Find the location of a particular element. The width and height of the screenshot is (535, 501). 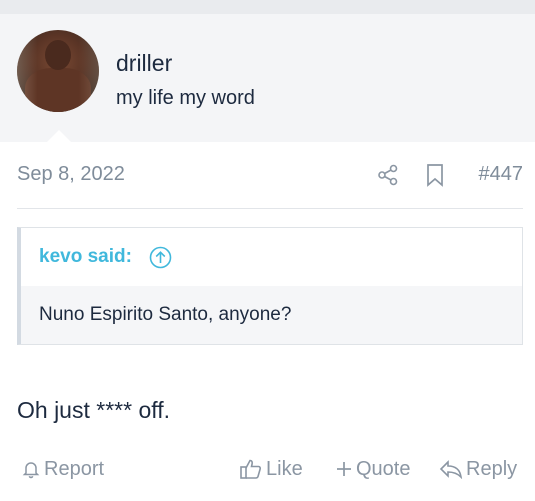

post-actions: Report Like Quote Reply is located at coordinates (270, 469).